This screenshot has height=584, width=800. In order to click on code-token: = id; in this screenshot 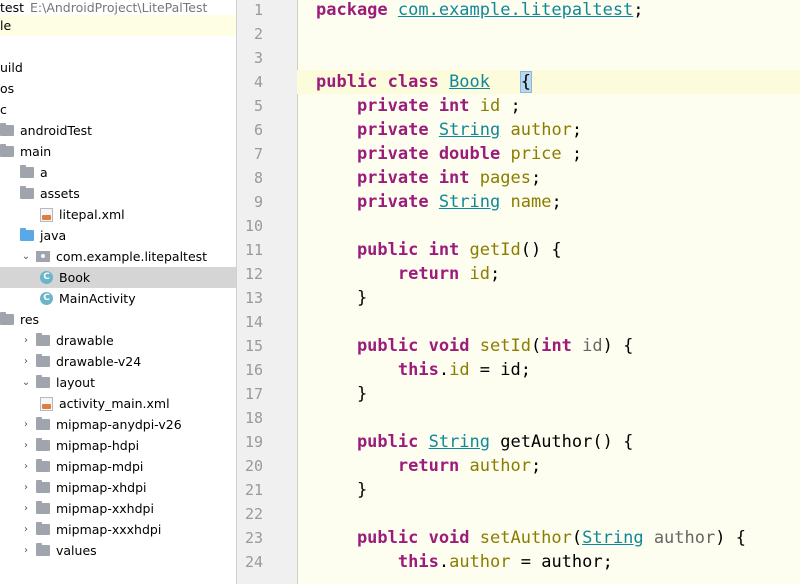, I will do `click(500, 370)`.